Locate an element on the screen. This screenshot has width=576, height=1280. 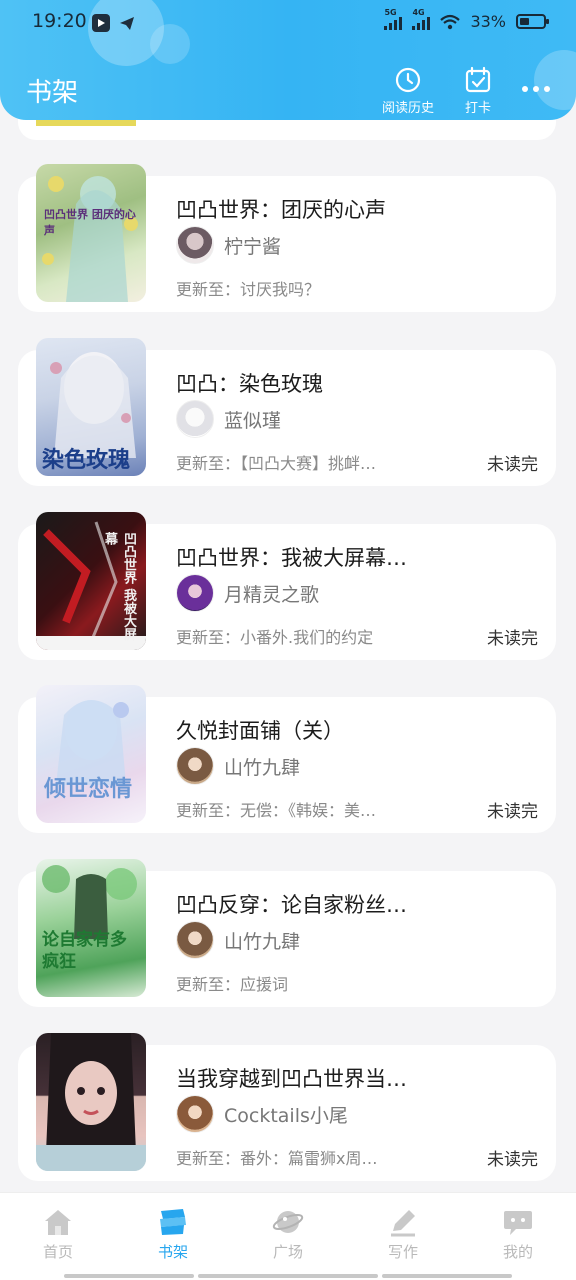
nav-plaza: 广场 is located at coordinates (288, 1234).